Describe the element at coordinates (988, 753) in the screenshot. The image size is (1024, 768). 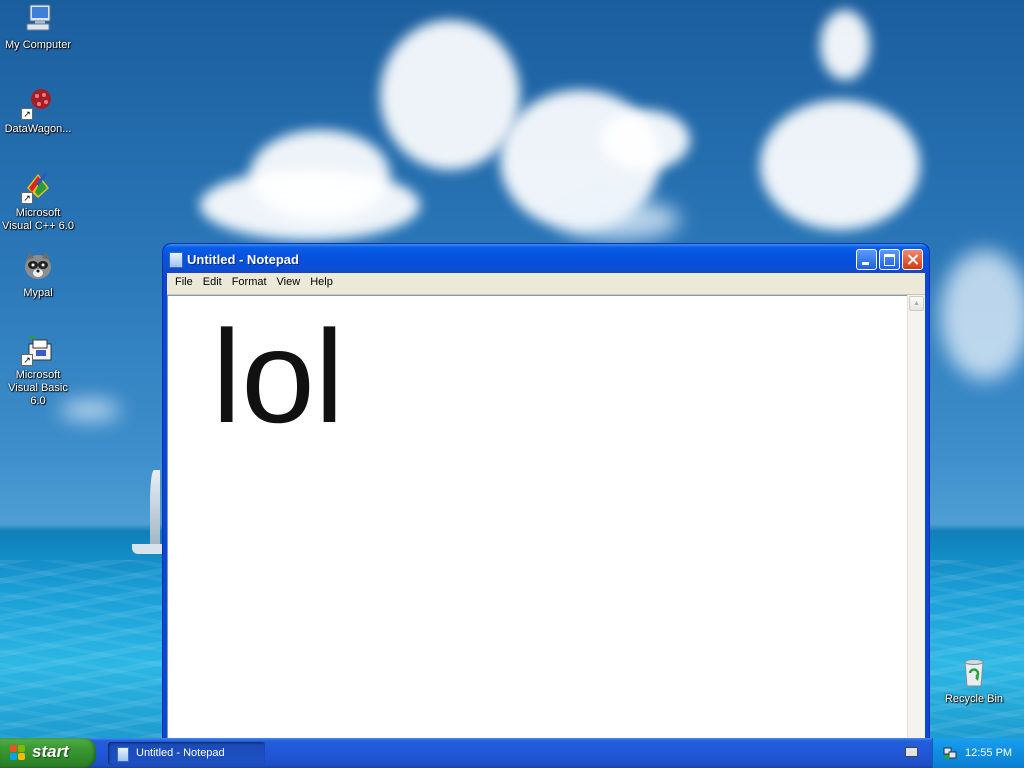
I see `clock: 12:55 PM` at that location.